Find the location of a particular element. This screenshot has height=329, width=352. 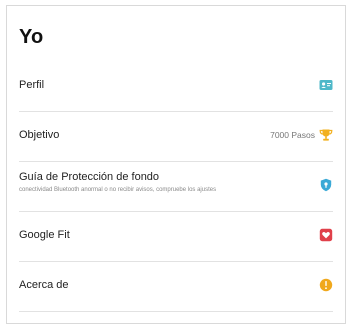

menu-item-label: Acerca de is located at coordinates (44, 285).